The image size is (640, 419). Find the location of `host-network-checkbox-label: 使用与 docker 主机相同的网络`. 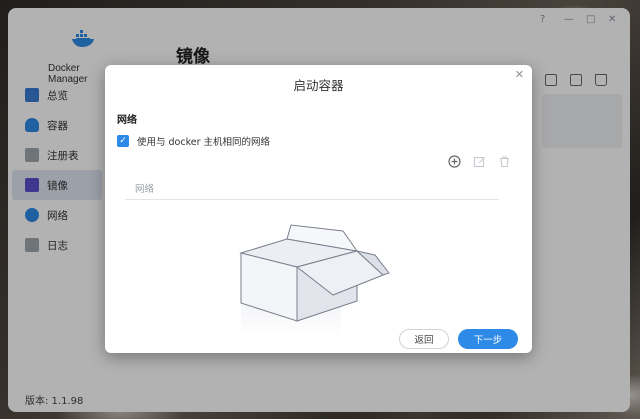

host-network-checkbox-label: 使用与 docker 主机相同的网络 is located at coordinates (203, 141).